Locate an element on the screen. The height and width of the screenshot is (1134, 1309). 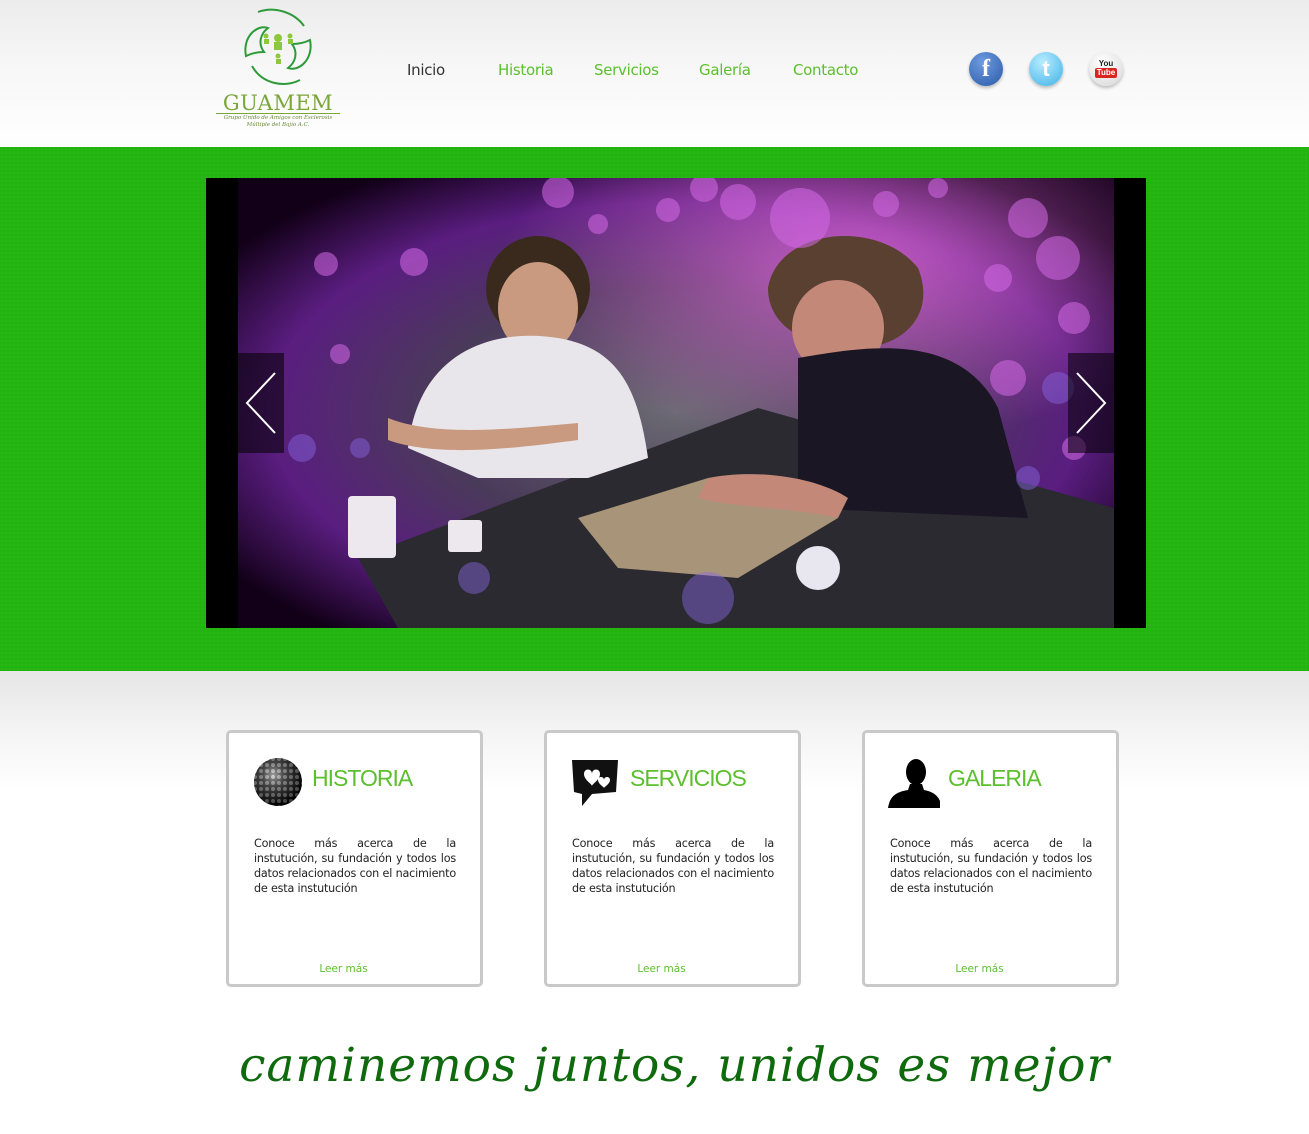
person-silhouette-icon is located at coordinates (914, 783).